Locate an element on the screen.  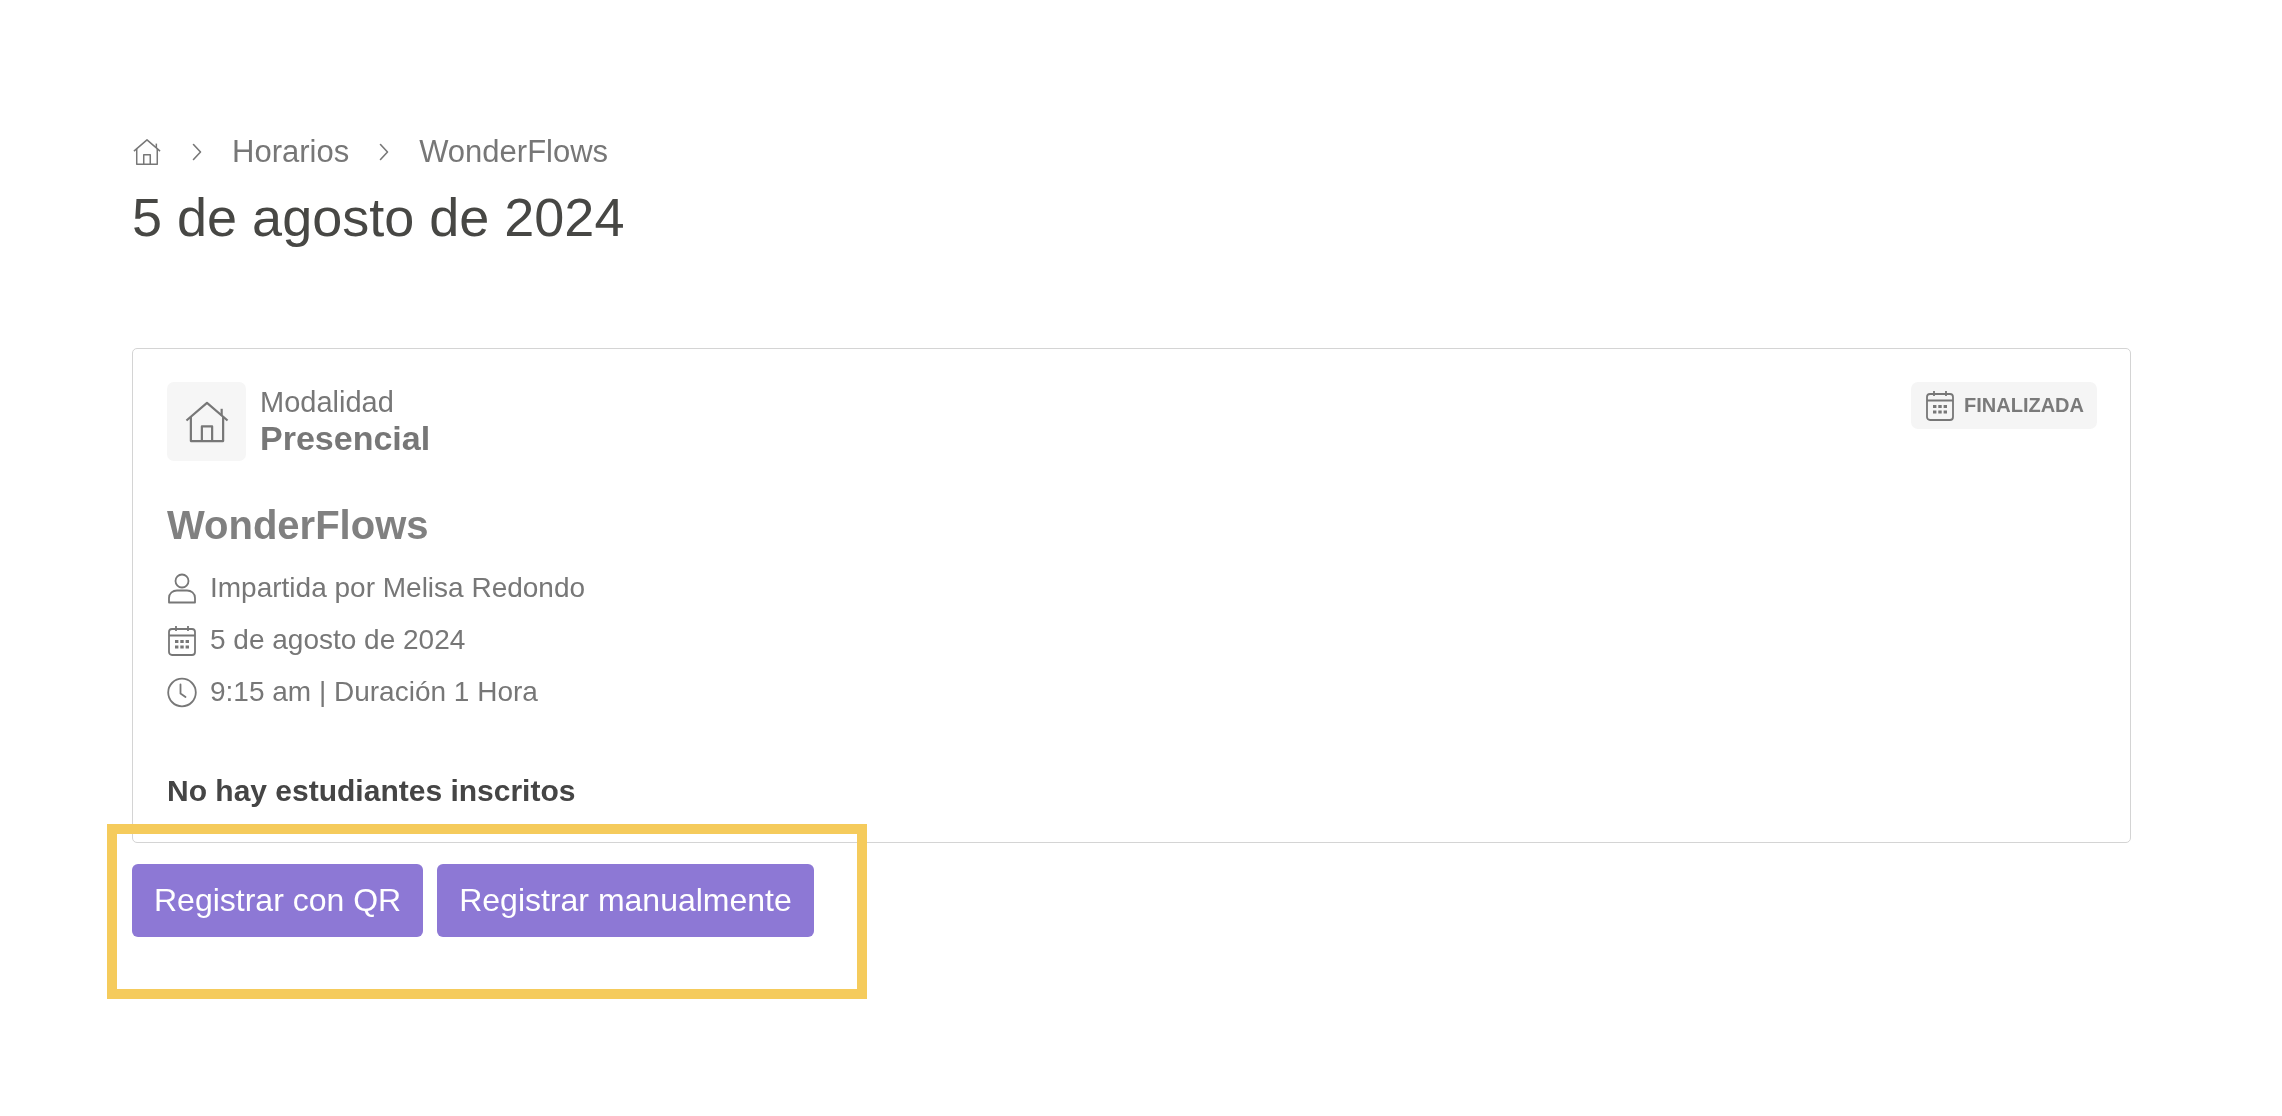
register-button: Registrar manualmente is located at coordinates (625, 900).